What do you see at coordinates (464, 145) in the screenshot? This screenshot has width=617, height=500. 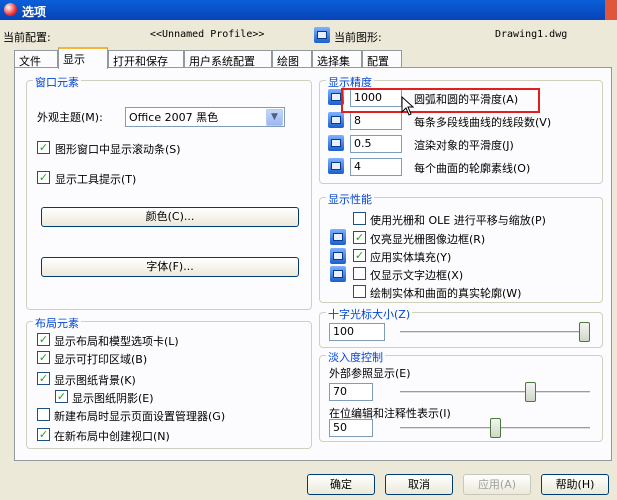 I see `render-smoothness-label: 渲染对象的平滑度(J)` at bounding box center [464, 145].